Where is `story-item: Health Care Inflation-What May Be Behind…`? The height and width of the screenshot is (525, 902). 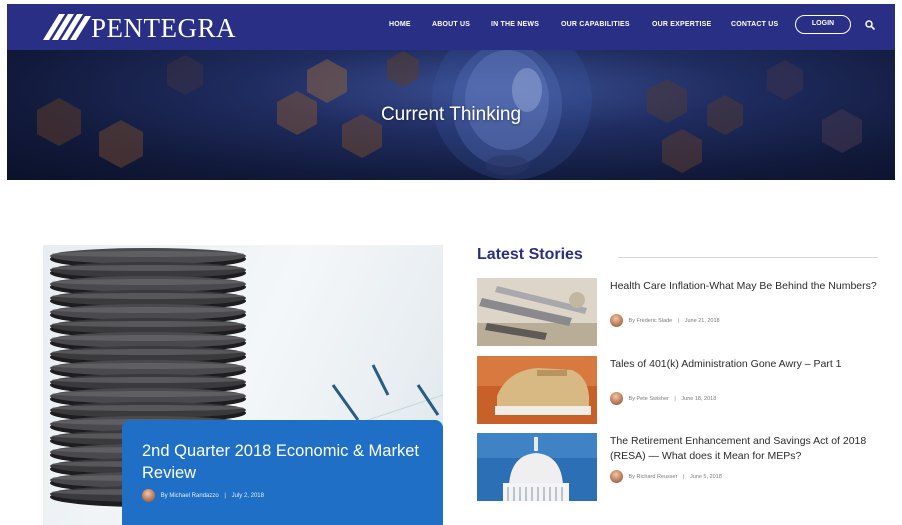 story-item: Health Care Inflation-What May Be Behind… is located at coordinates (687, 312).